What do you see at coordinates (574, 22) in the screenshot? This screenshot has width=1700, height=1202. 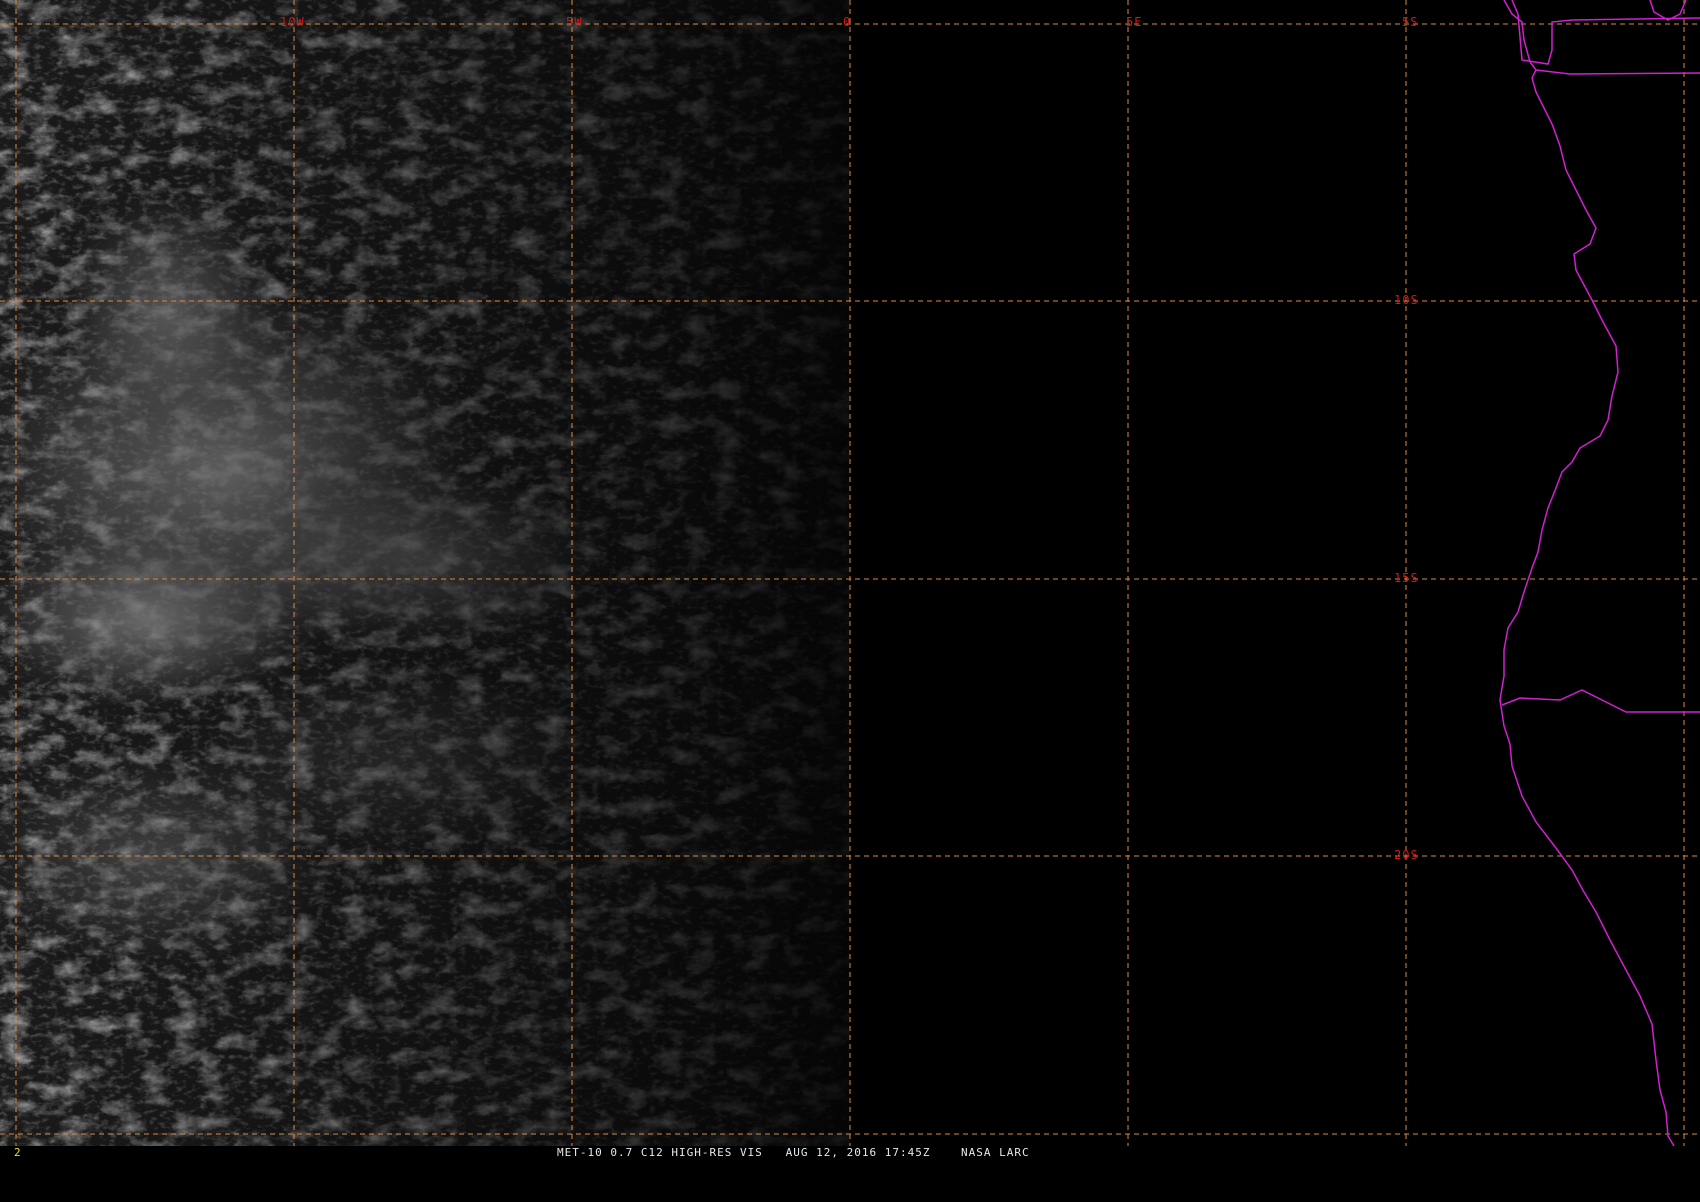 I see `lon-label-5w: 5W` at bounding box center [574, 22].